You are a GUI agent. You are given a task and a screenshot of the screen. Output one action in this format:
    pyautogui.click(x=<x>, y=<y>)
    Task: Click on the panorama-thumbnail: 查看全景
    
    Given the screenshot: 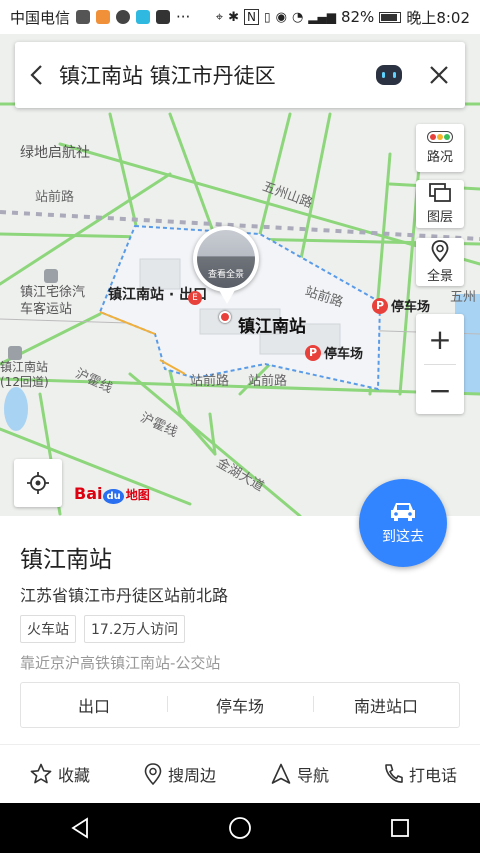 What is the action you would take?
    pyautogui.click(x=226, y=259)
    